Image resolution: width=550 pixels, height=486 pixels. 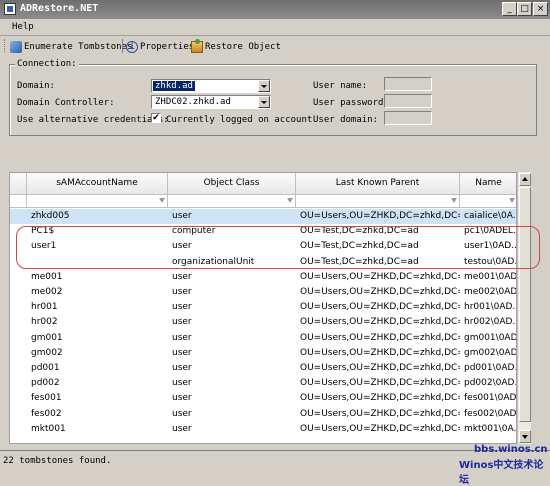 What do you see at coordinates (36, 86) in the screenshot?
I see `domain-label: Domain:` at bounding box center [36, 86].